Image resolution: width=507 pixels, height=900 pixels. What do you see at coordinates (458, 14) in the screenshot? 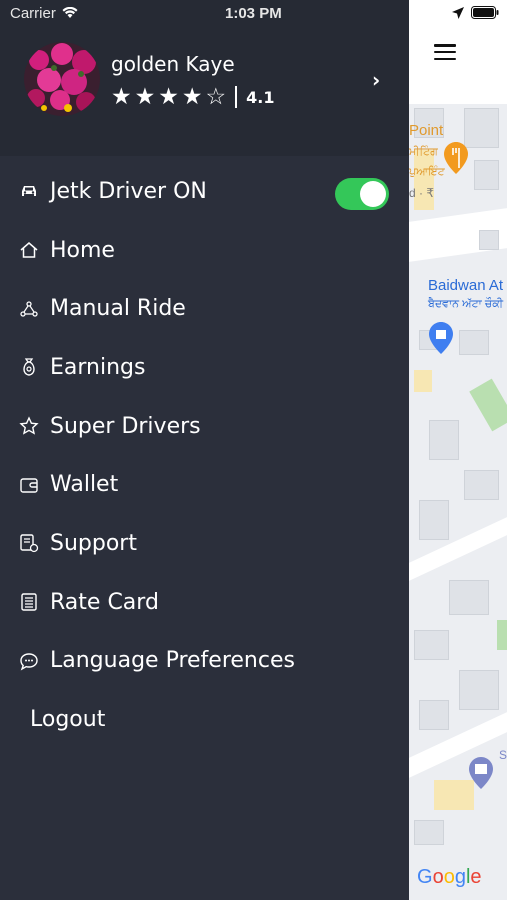
I see `location-arrow-icon` at bounding box center [458, 14].